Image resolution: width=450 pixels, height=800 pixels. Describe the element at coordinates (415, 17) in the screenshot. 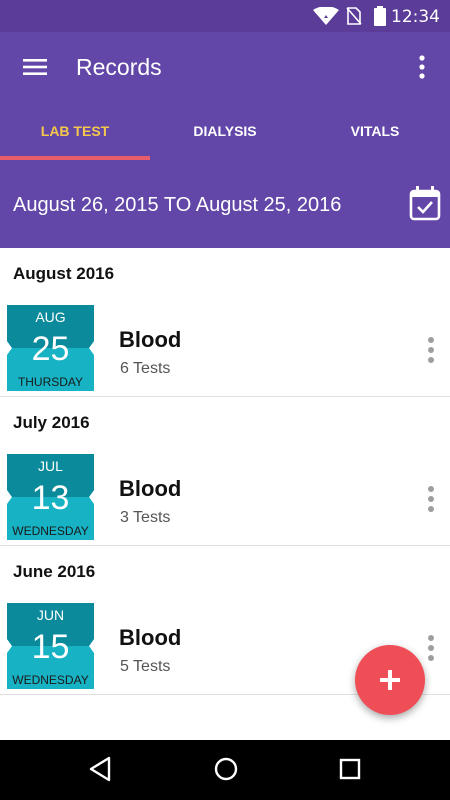

I see `status-time: 12:34` at that location.